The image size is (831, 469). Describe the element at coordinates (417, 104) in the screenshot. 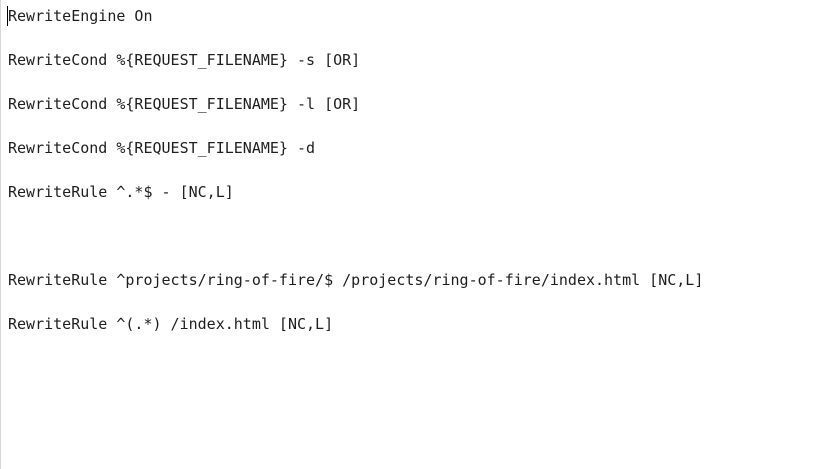

I see `code-line-3: RewriteCond %{REQUEST_FILENAME} -l [OR]` at that location.